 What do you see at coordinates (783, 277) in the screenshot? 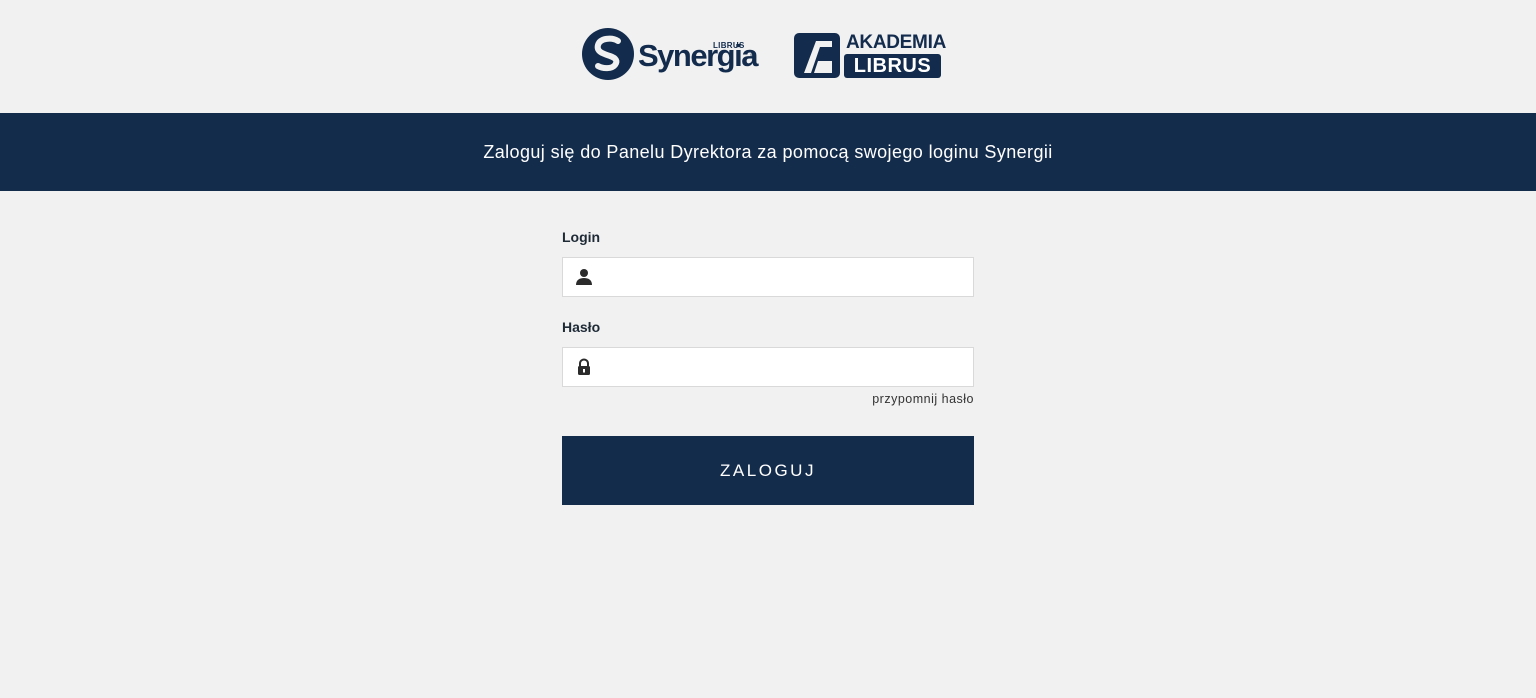
I see `login-input` at bounding box center [783, 277].